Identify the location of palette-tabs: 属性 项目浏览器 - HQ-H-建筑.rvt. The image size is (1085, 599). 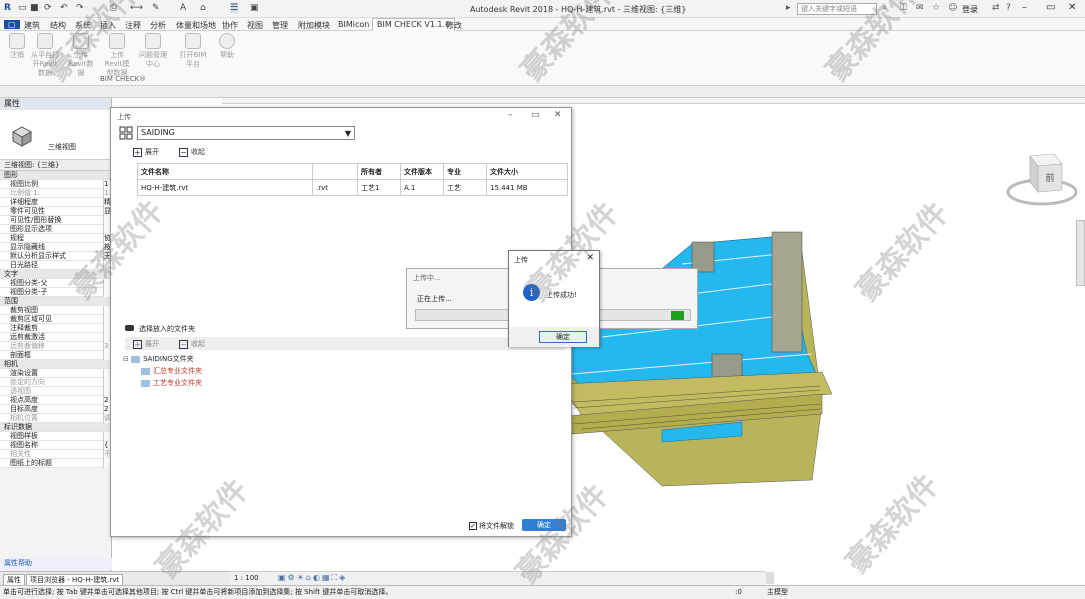
(115, 578).